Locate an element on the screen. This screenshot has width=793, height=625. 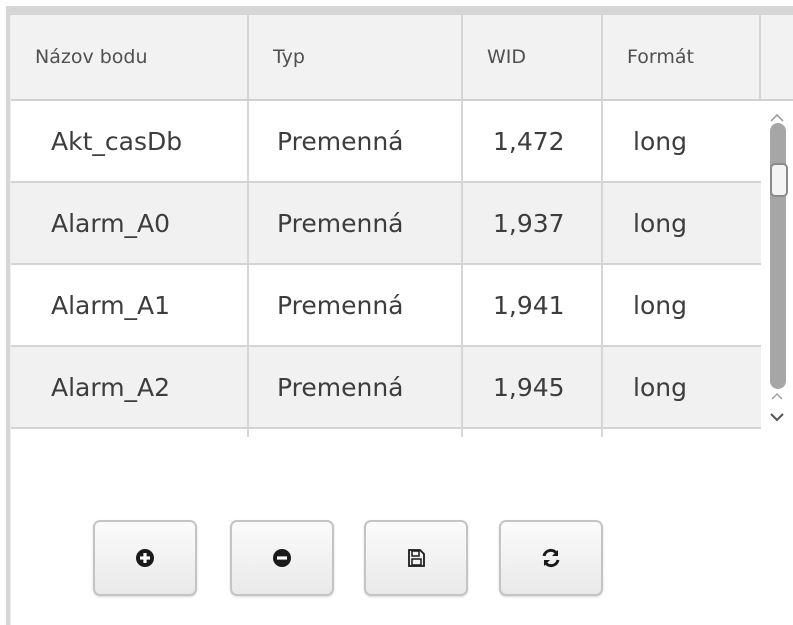
add-row-button is located at coordinates (145, 558).